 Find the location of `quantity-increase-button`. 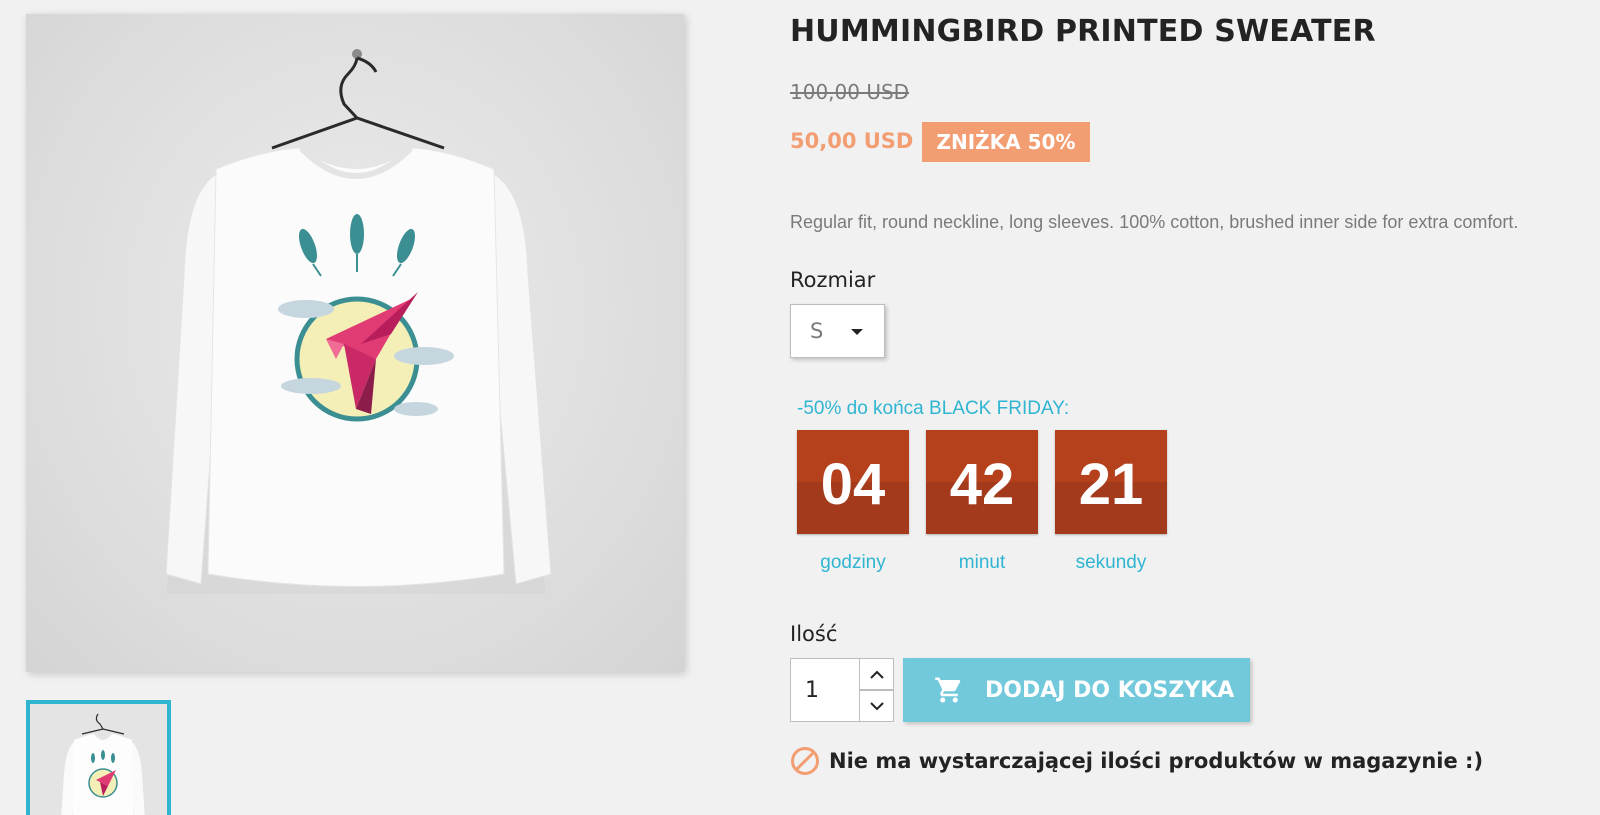

quantity-increase-button is located at coordinates (876, 674).